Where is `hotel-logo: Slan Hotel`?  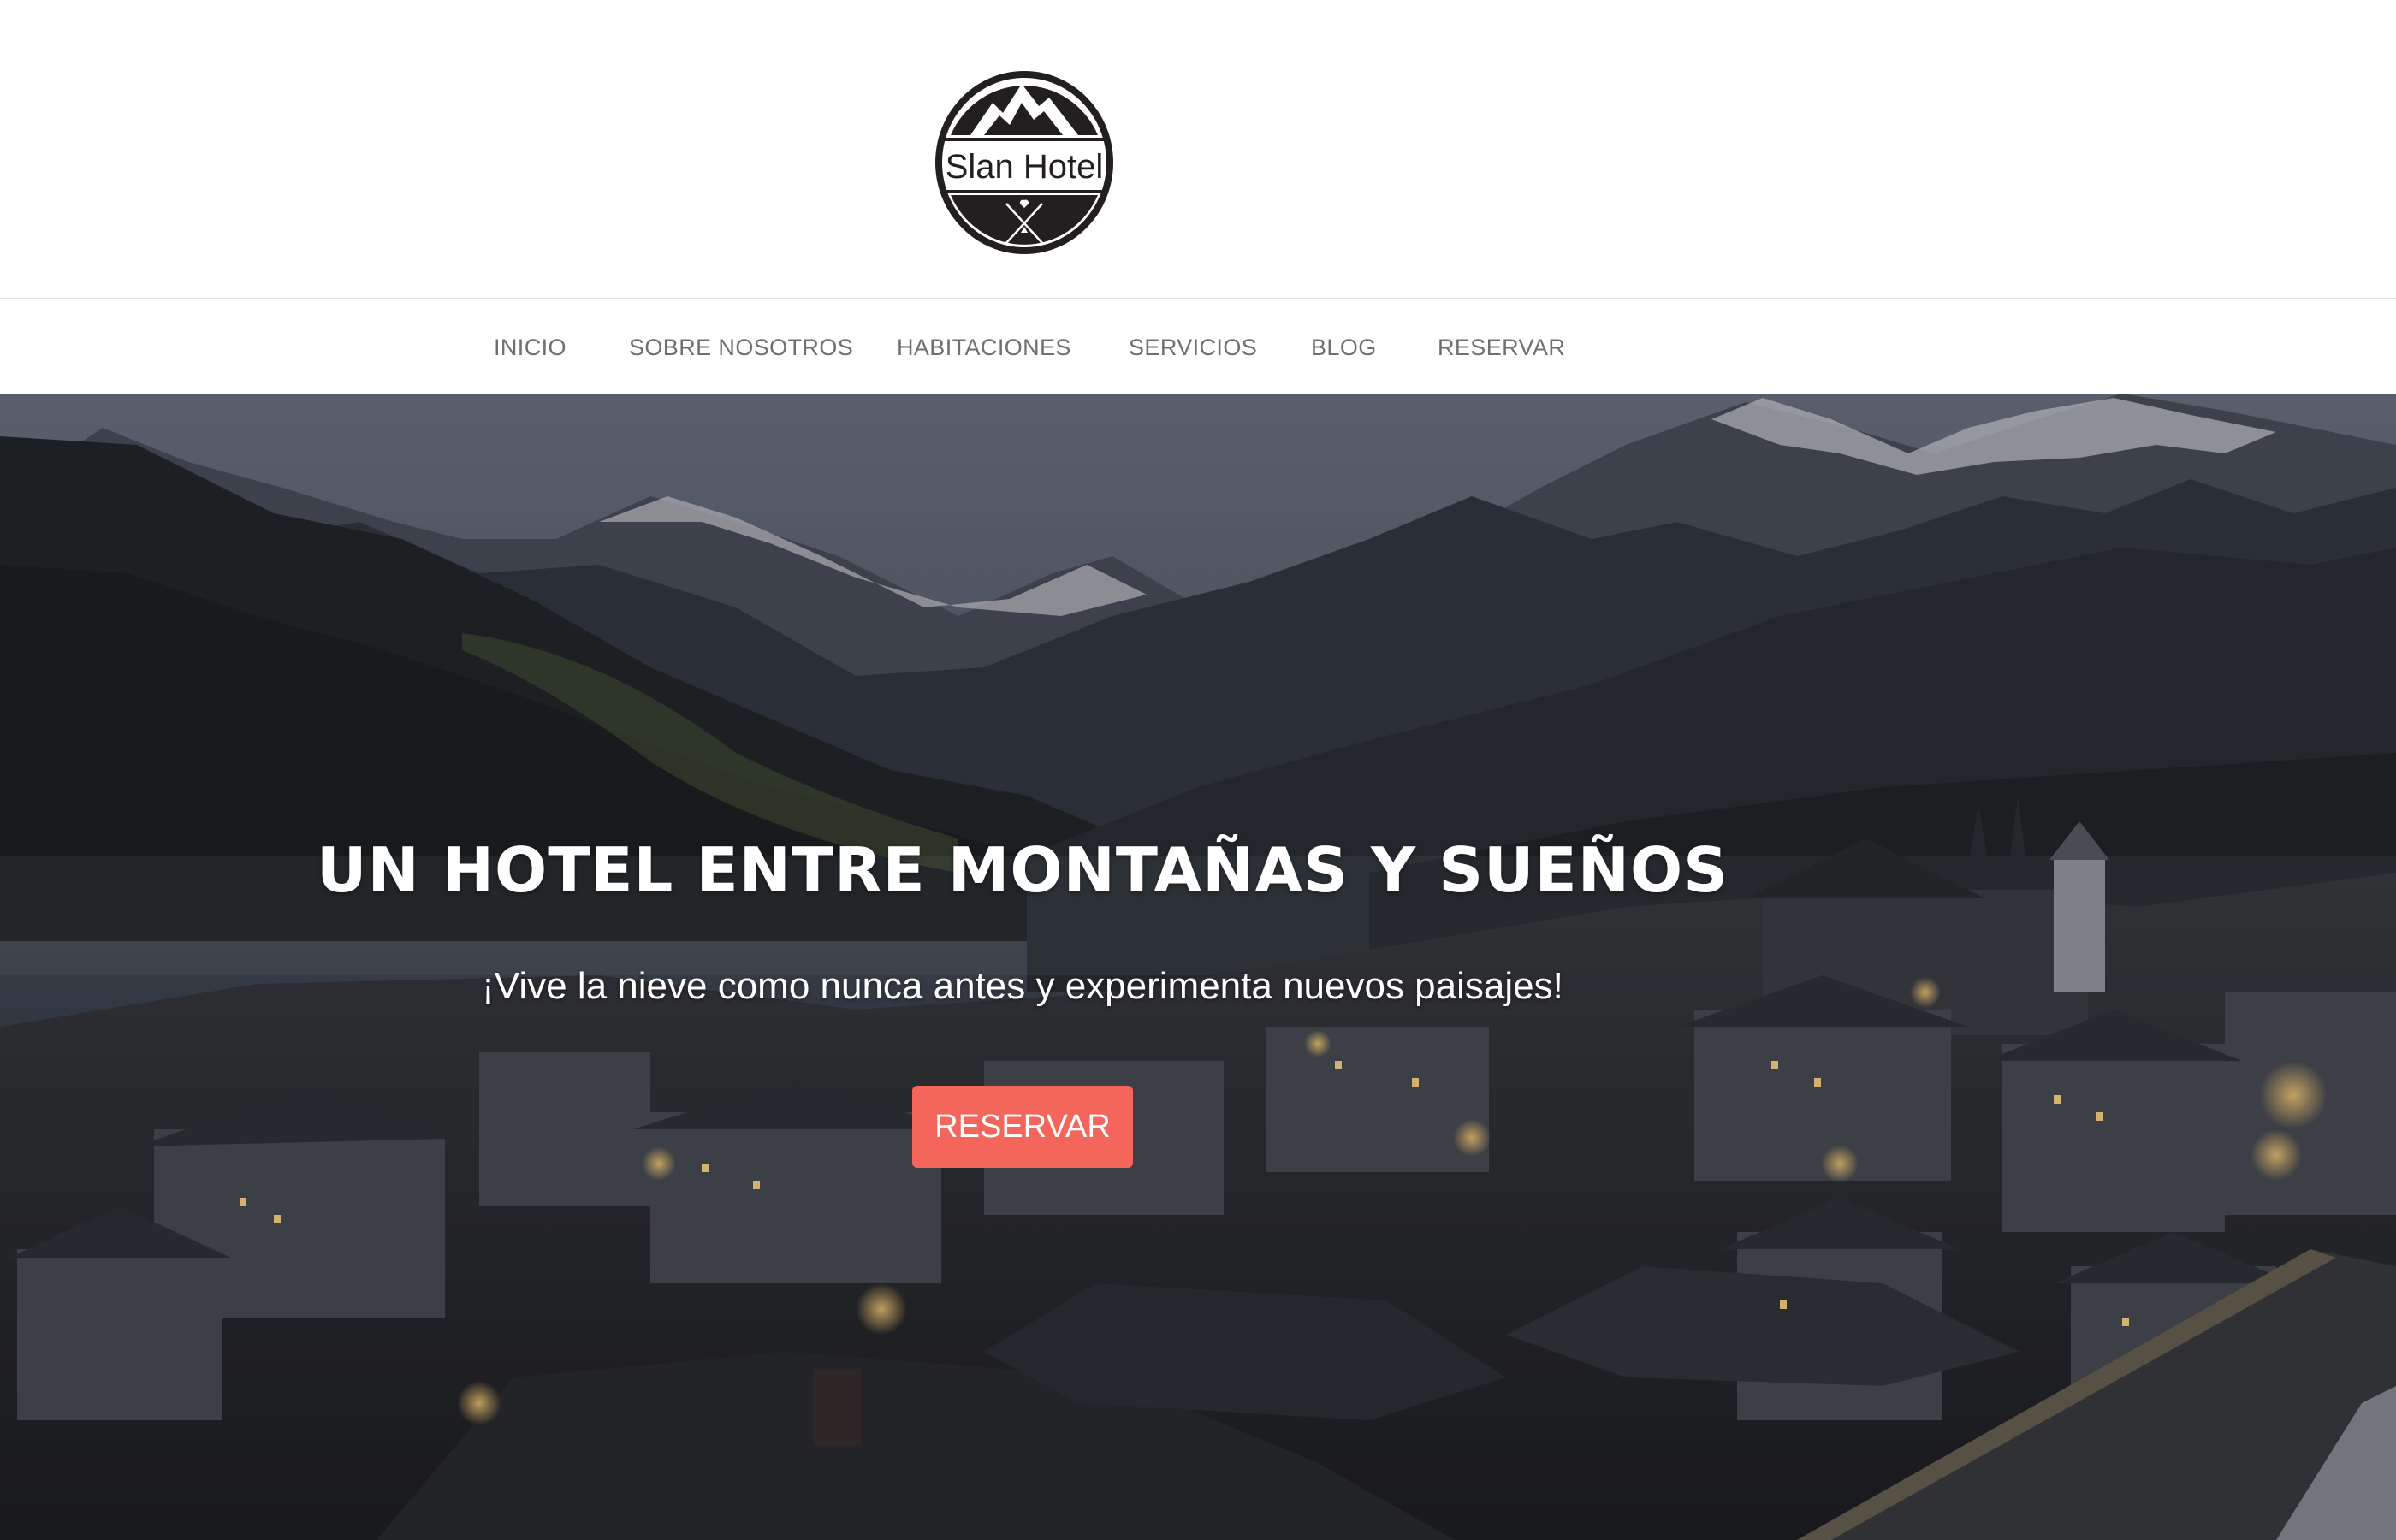
hotel-logo: Slan Hotel is located at coordinates (1024, 163).